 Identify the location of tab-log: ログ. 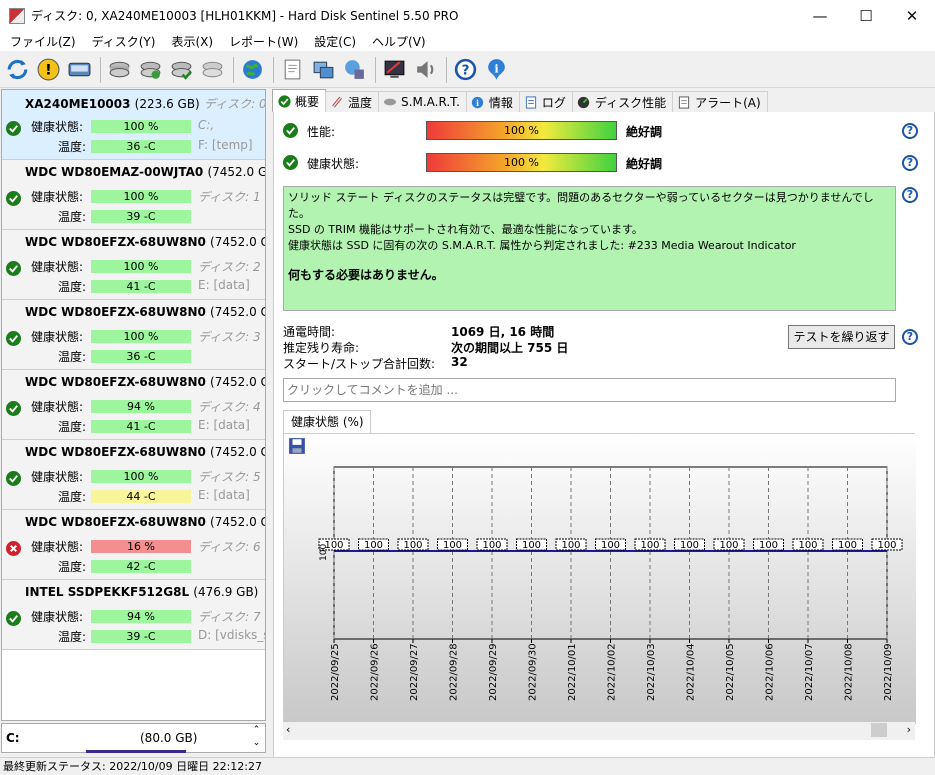
(545, 101).